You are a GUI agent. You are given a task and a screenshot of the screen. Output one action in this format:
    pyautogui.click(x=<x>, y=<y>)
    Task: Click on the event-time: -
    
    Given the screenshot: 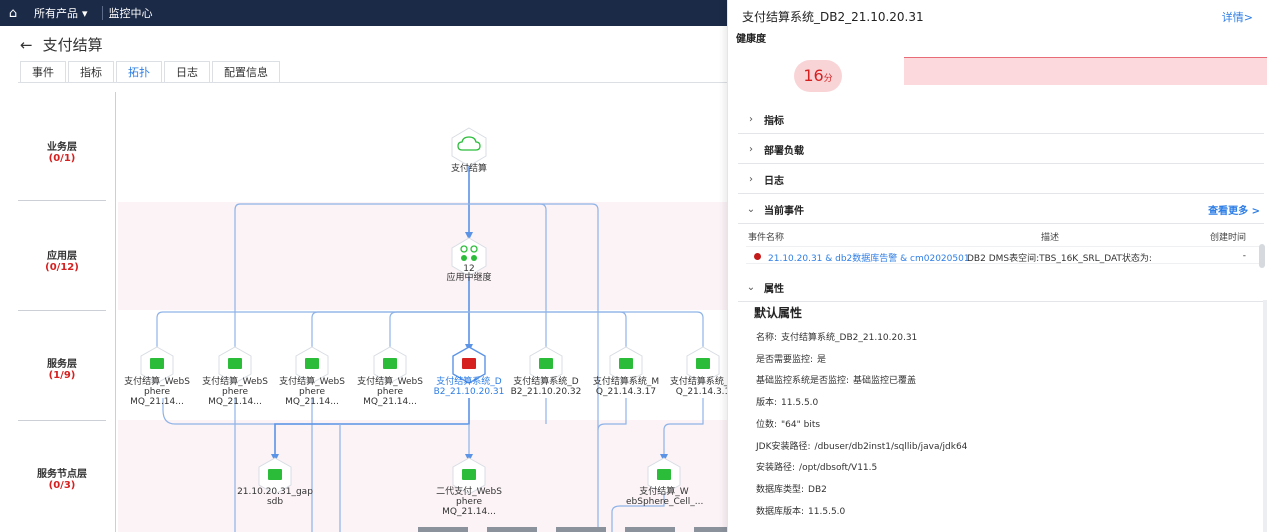 What is the action you would take?
    pyautogui.click(x=1244, y=256)
    